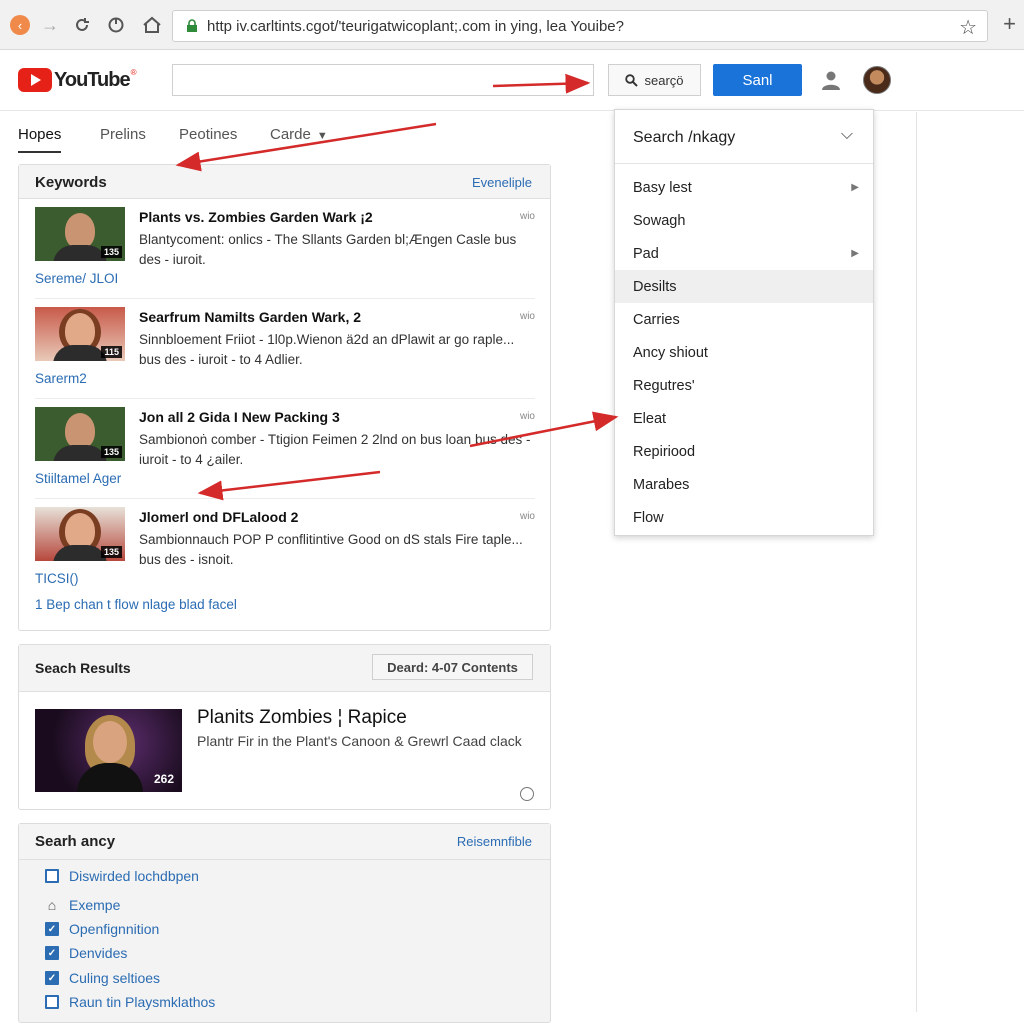 This screenshot has width=1024, height=1024. What do you see at coordinates (136, 604) in the screenshot?
I see `keywords-footer-link: 1 Bep chan t flow nlage blad facel` at bounding box center [136, 604].